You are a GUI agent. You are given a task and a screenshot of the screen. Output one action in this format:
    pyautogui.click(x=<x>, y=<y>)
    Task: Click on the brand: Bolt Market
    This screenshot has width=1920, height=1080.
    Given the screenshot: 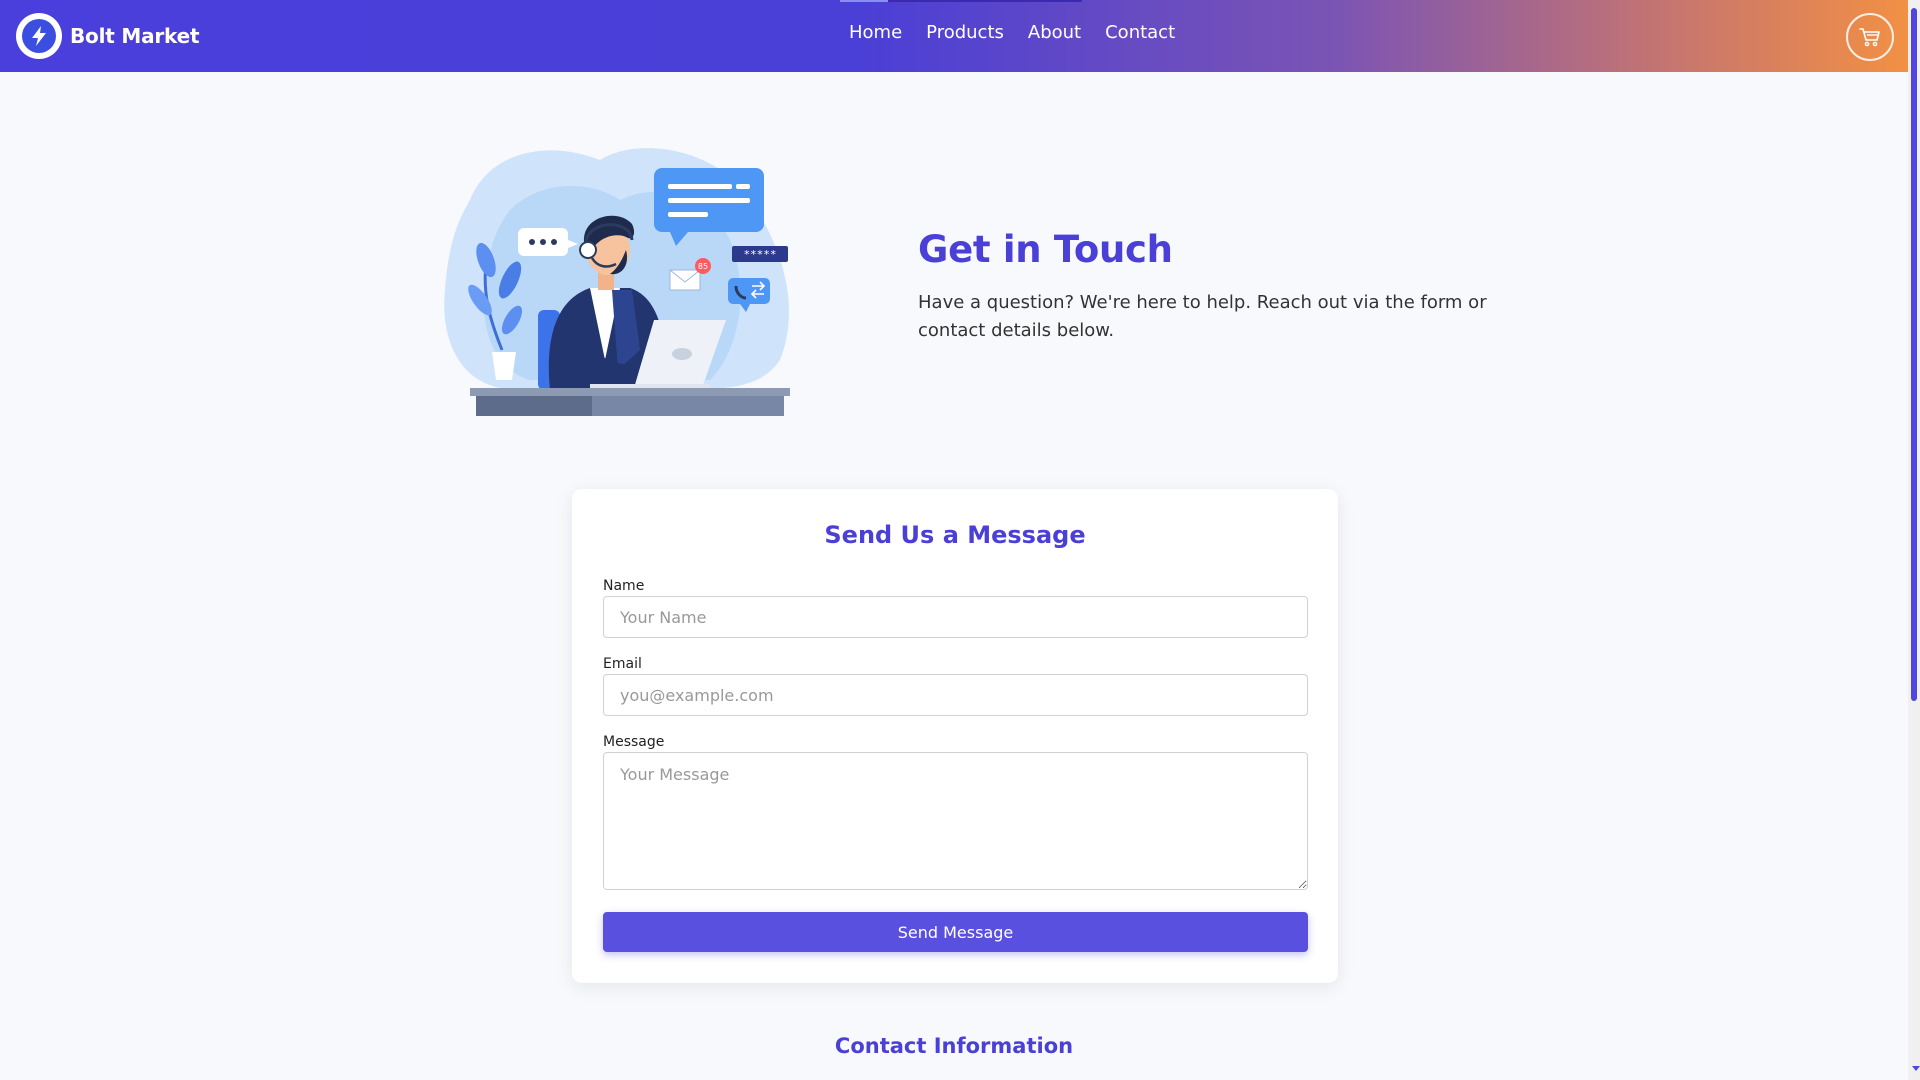 What is the action you would take?
    pyautogui.click(x=108, y=36)
    